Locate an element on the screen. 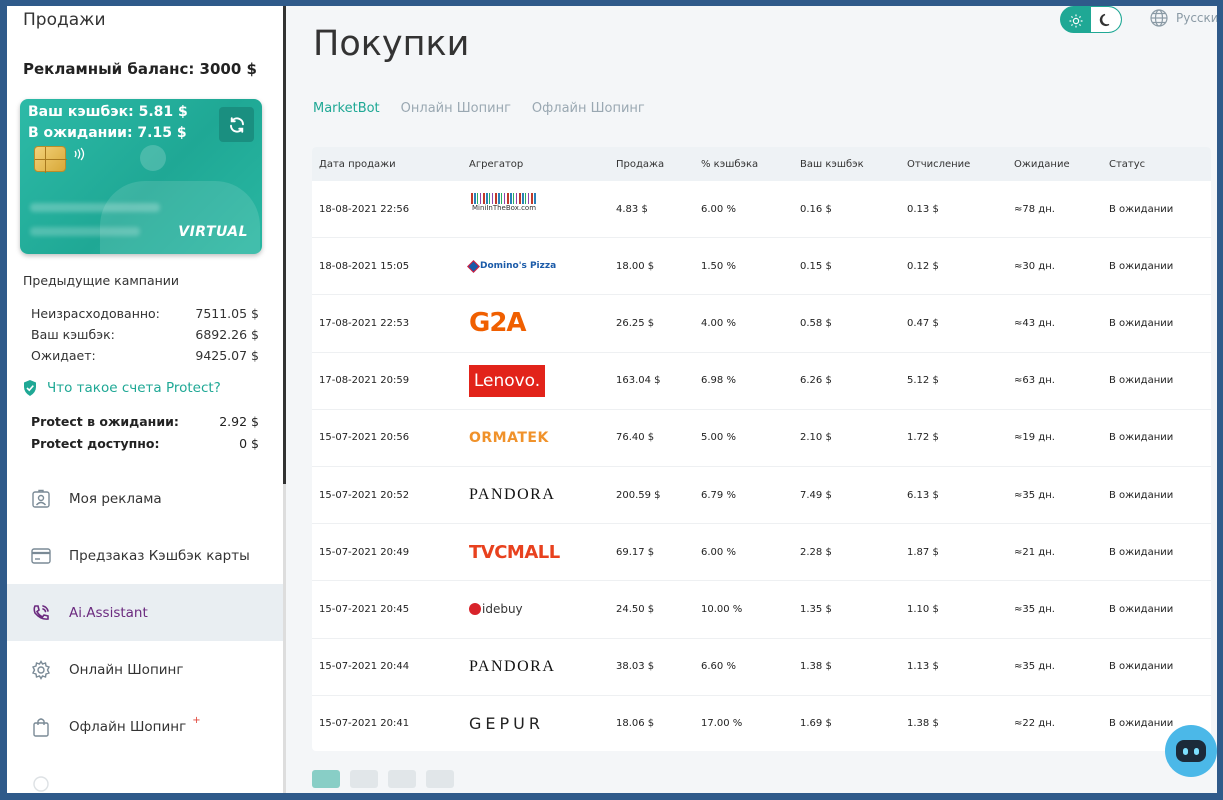  col-header: Статус is located at coordinates (1156, 164).